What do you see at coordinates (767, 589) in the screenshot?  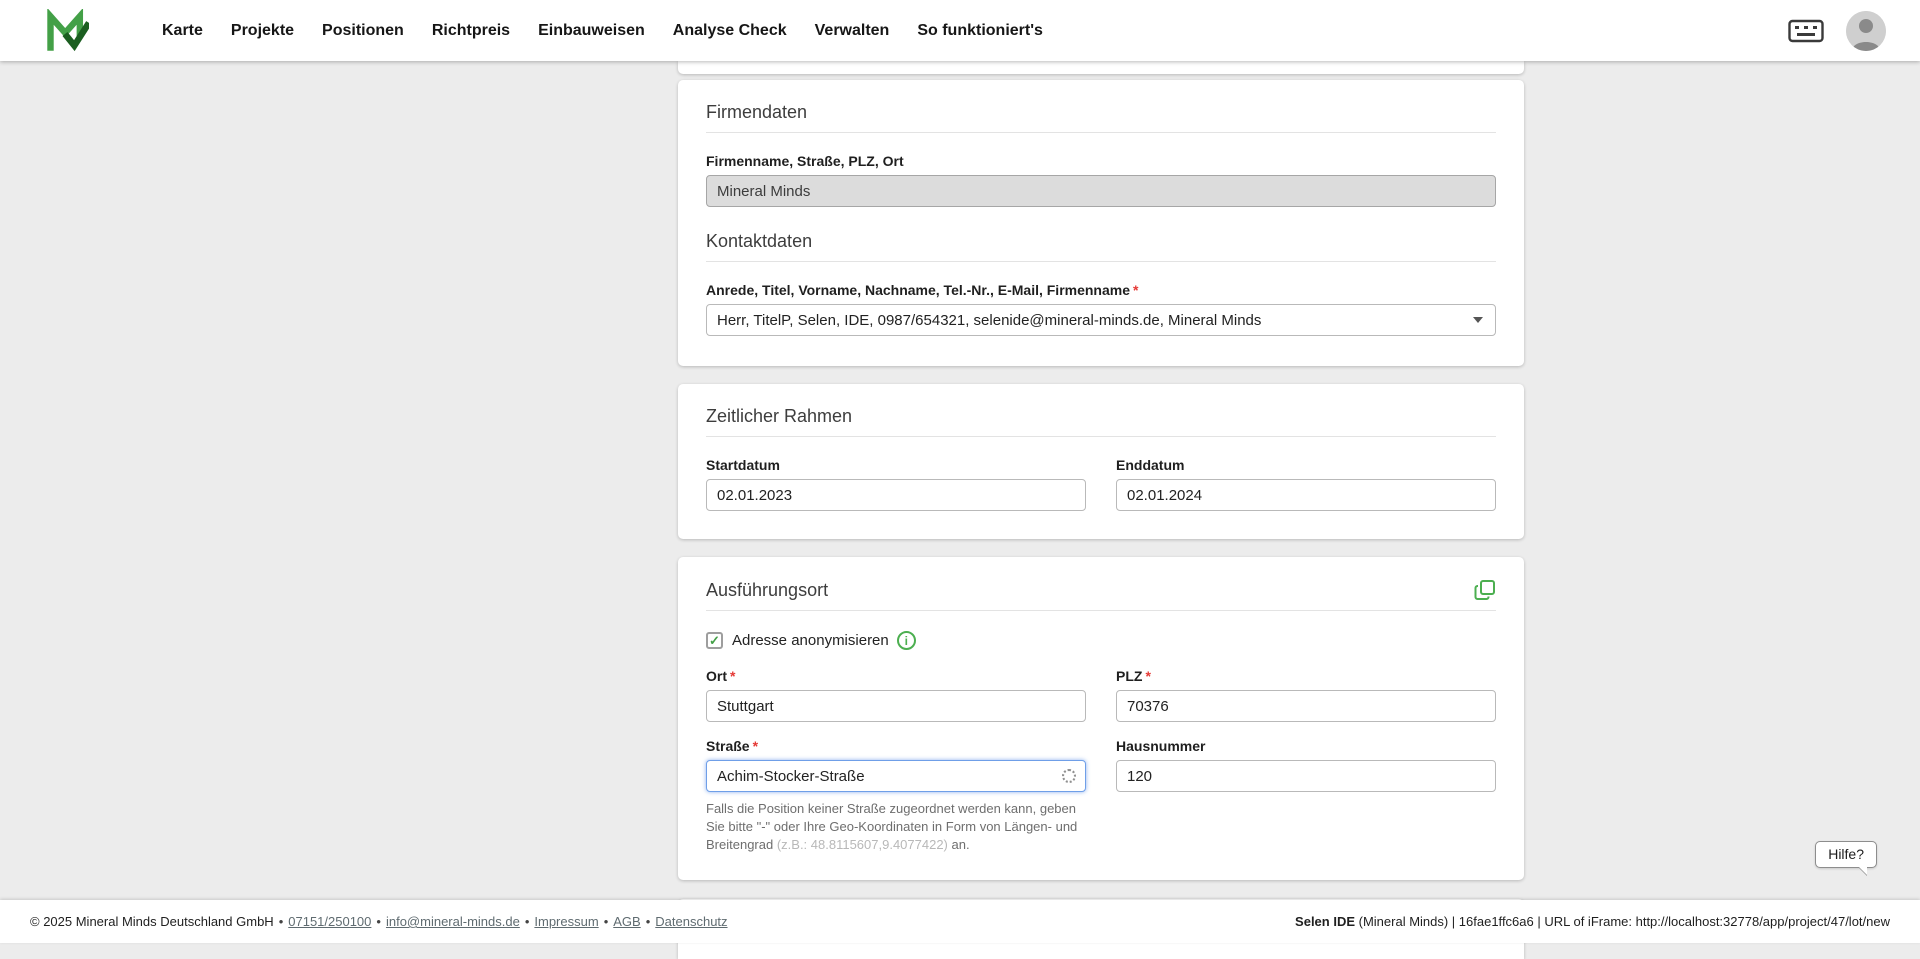 I see `ausfuehrungsort-title: Ausführungsort` at bounding box center [767, 589].